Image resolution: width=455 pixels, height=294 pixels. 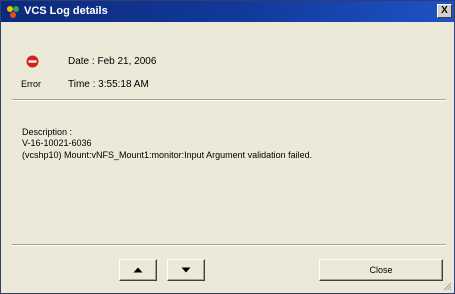 I want to click on close-window-button: X, so click(x=444, y=11).